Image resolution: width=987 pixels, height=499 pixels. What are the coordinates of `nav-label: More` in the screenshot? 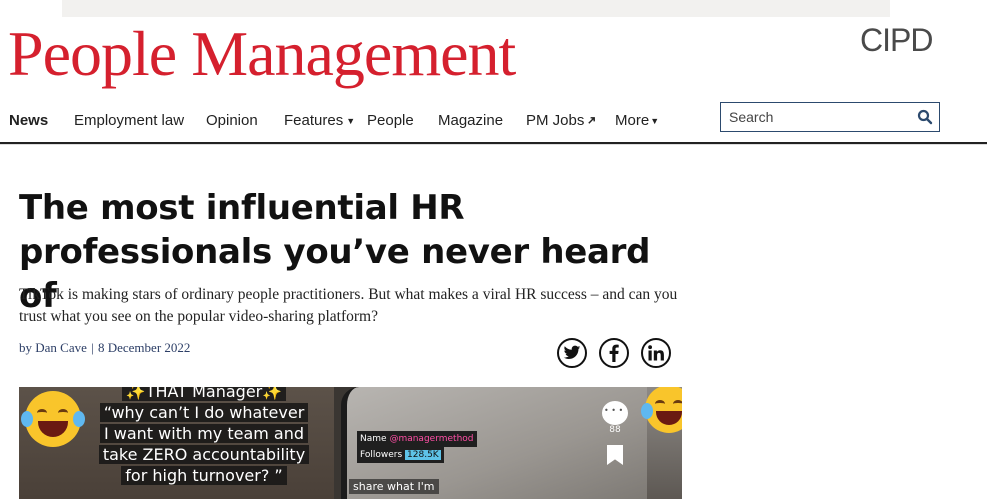 It's located at (632, 120).